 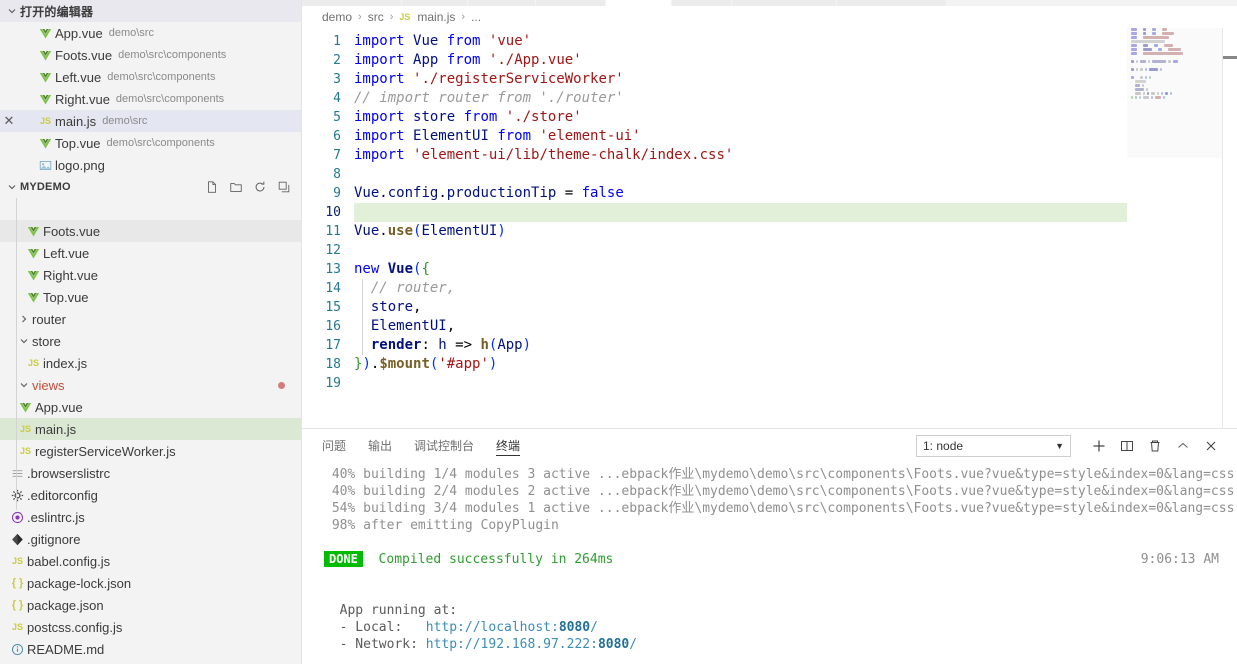 I want to click on terminal-url: http://192.168.97.222:, so click(x=512, y=644).